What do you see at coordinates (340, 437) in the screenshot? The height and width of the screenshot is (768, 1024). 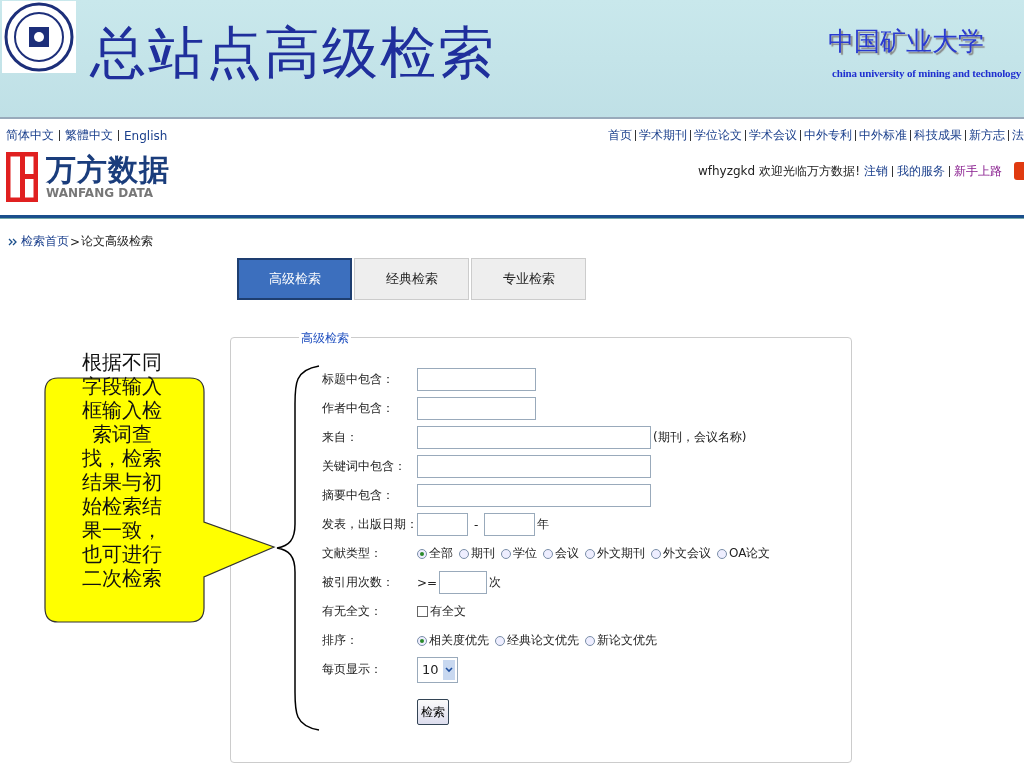 I see `field-label: 来自：` at bounding box center [340, 437].